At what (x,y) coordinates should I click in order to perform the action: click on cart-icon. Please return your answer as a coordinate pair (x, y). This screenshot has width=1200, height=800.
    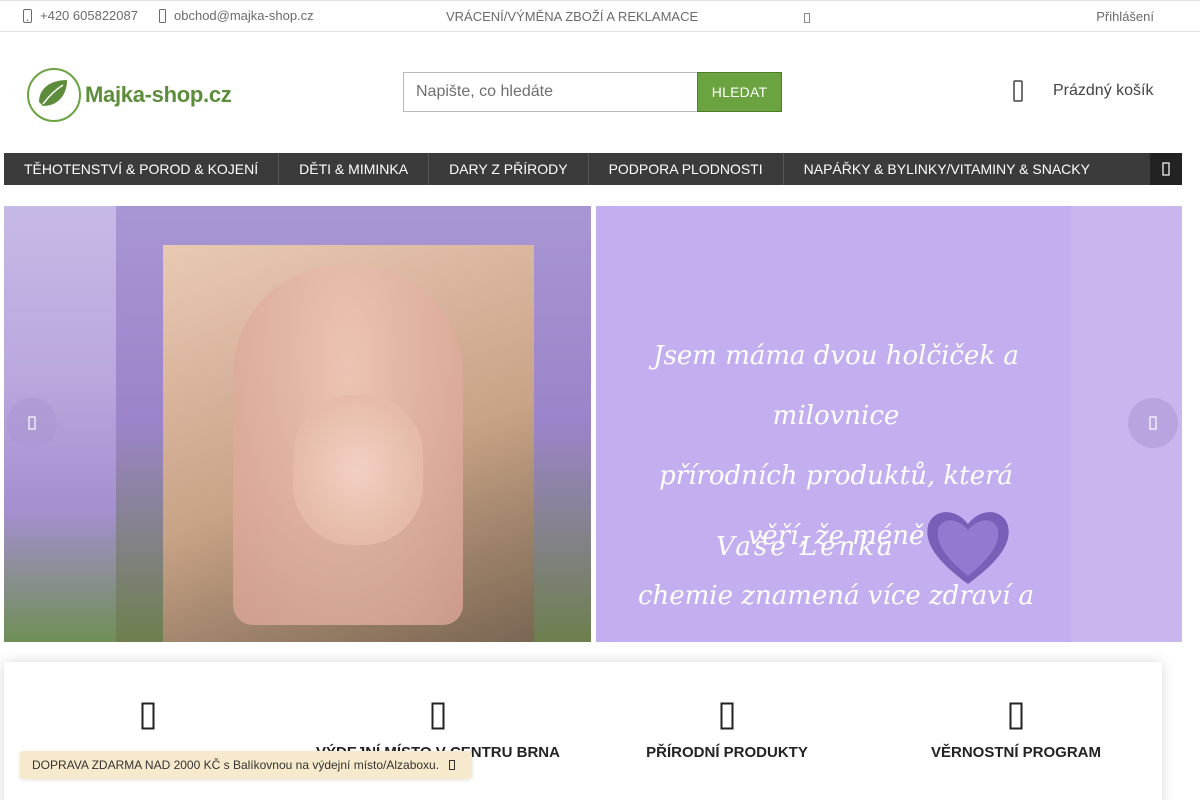
    Looking at the image, I should click on (1018, 91).